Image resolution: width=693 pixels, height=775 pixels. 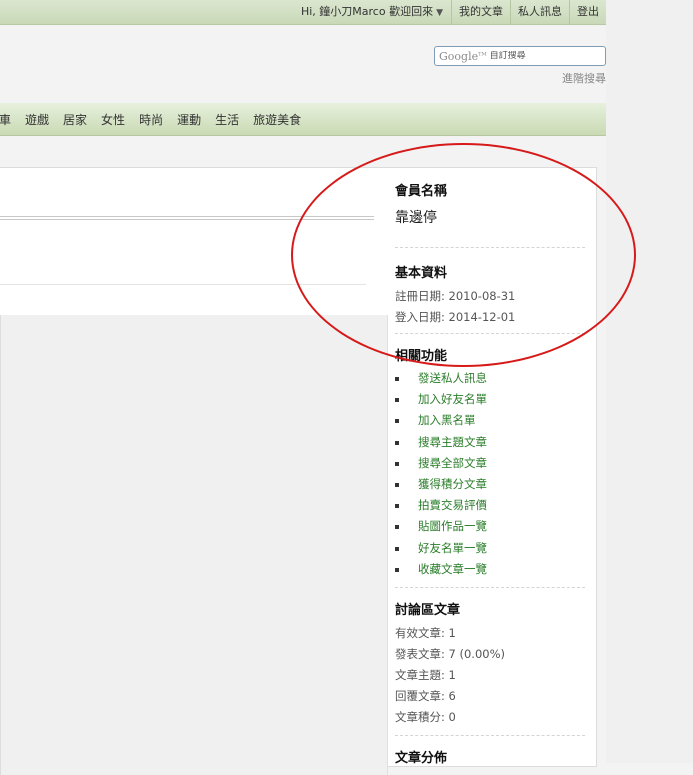 What do you see at coordinates (425, 696) in the screenshot?
I see `reply-count: 回覆文章: 6` at bounding box center [425, 696].